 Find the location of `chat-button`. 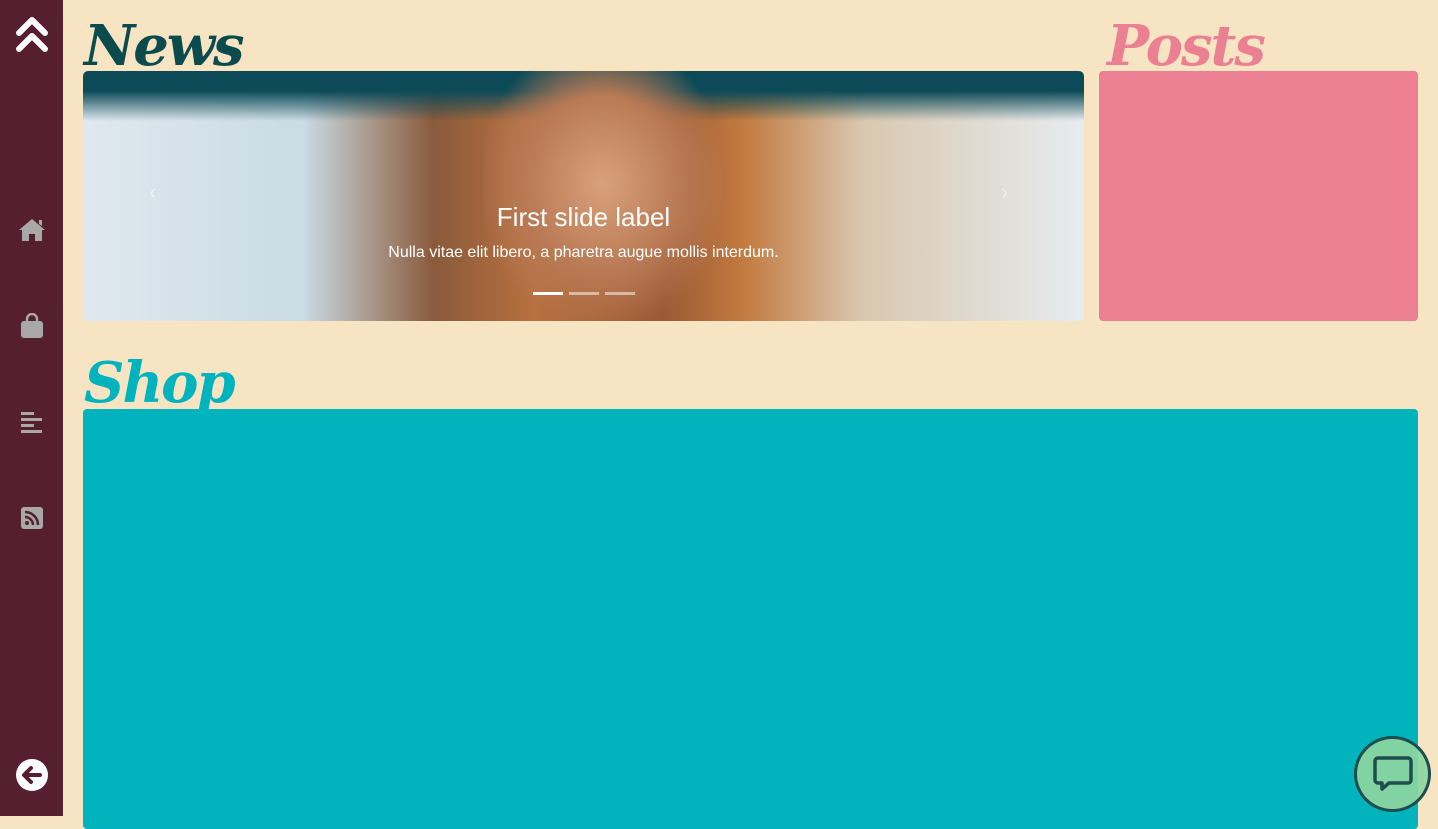

chat-button is located at coordinates (1392, 774).